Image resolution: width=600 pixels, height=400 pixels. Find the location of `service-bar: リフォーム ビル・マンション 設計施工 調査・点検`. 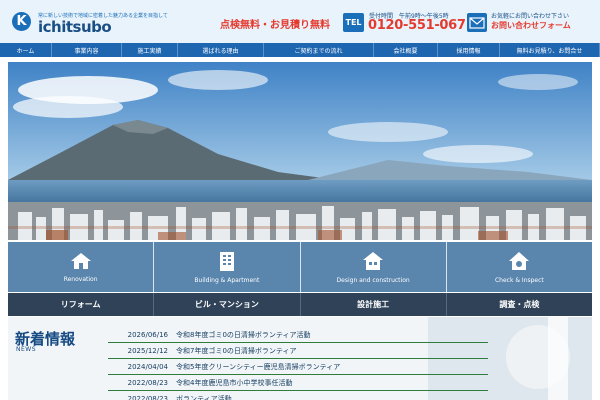

service-bar: リフォーム ビル・マンション 設計施工 調査・点検 is located at coordinates (300, 304).